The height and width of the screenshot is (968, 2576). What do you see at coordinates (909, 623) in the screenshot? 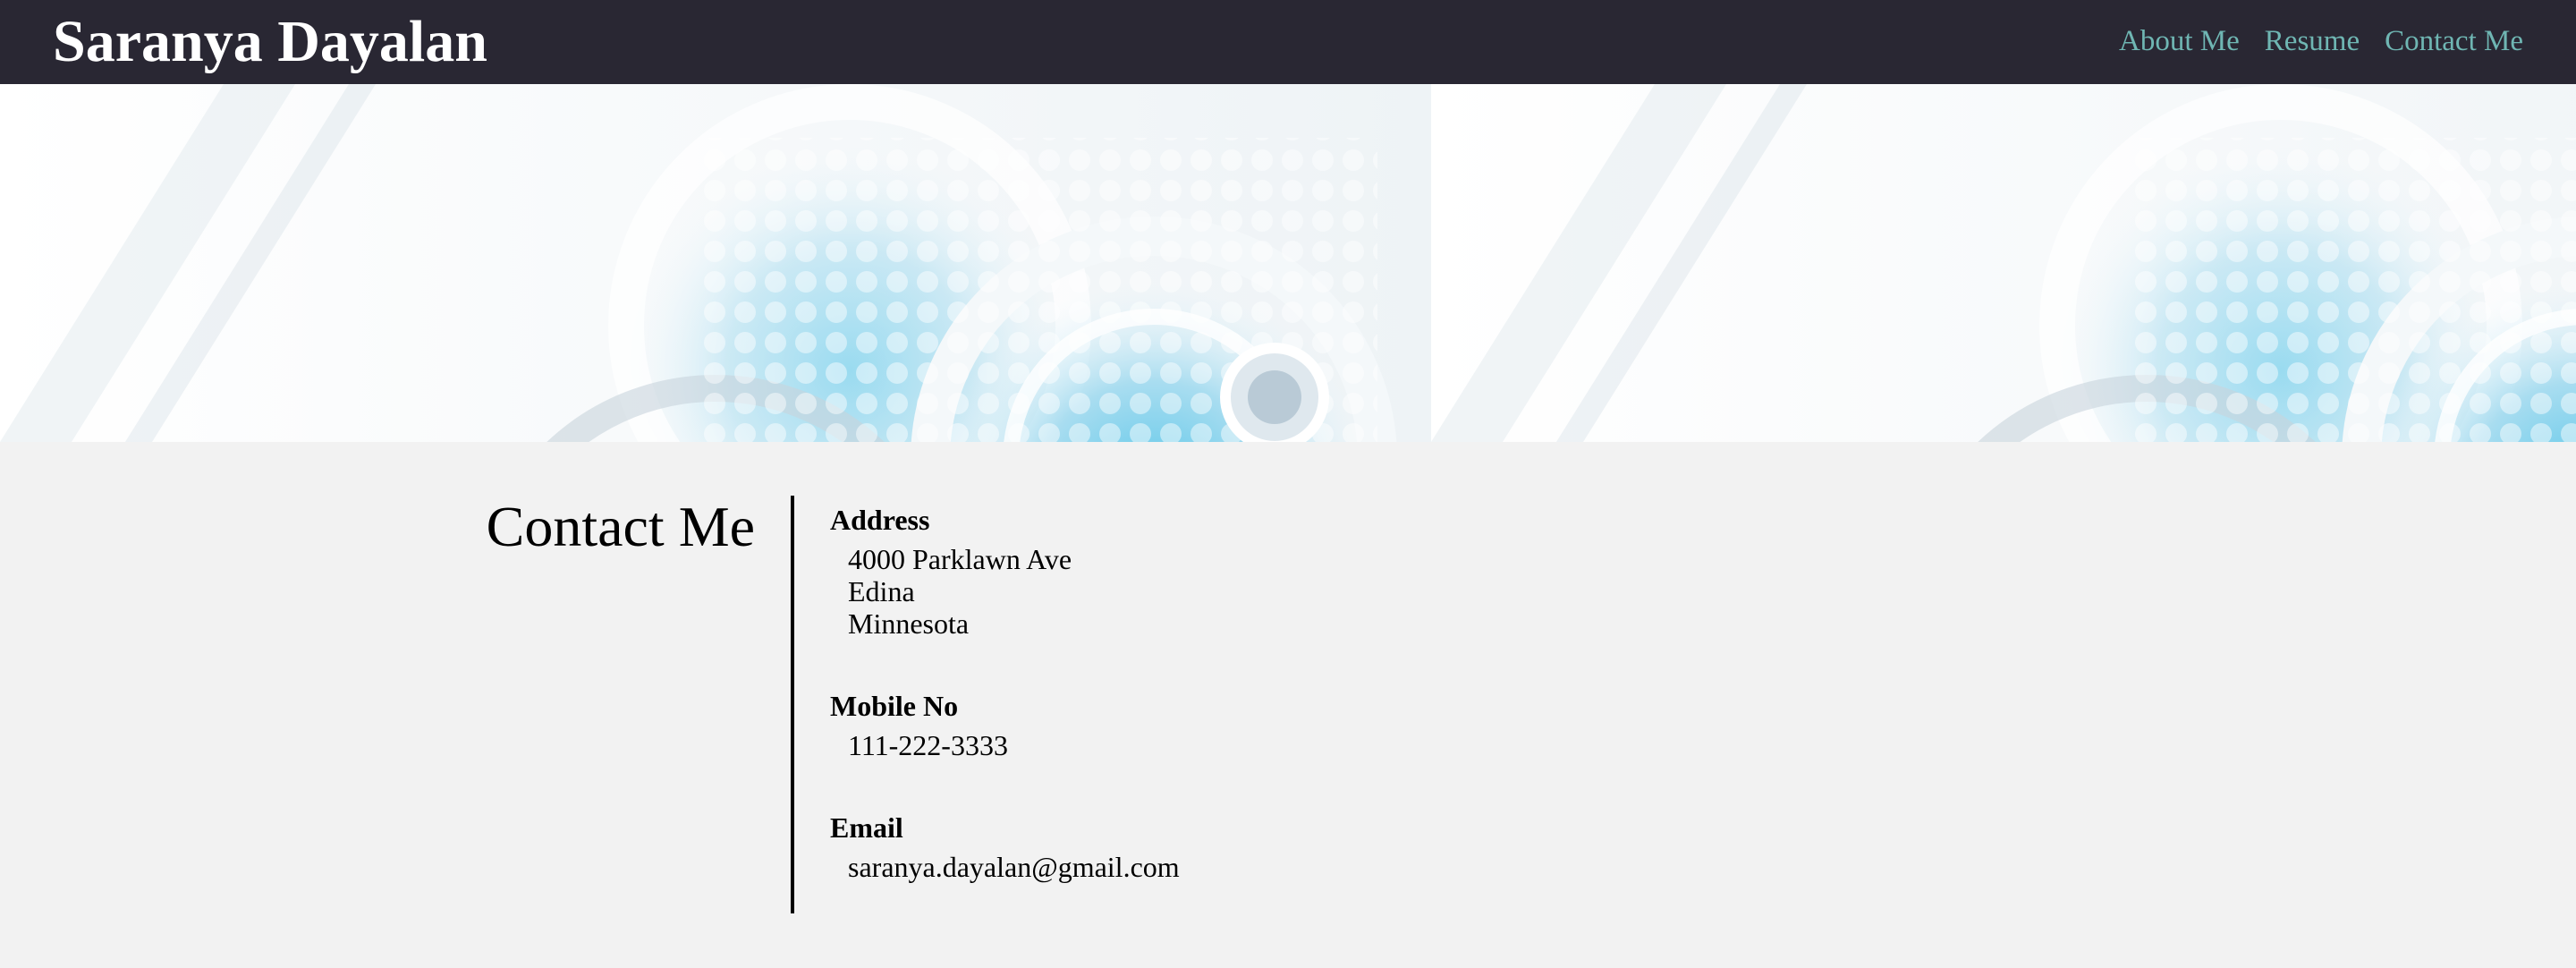
I see `address-line-state: Minnesota` at bounding box center [909, 623].